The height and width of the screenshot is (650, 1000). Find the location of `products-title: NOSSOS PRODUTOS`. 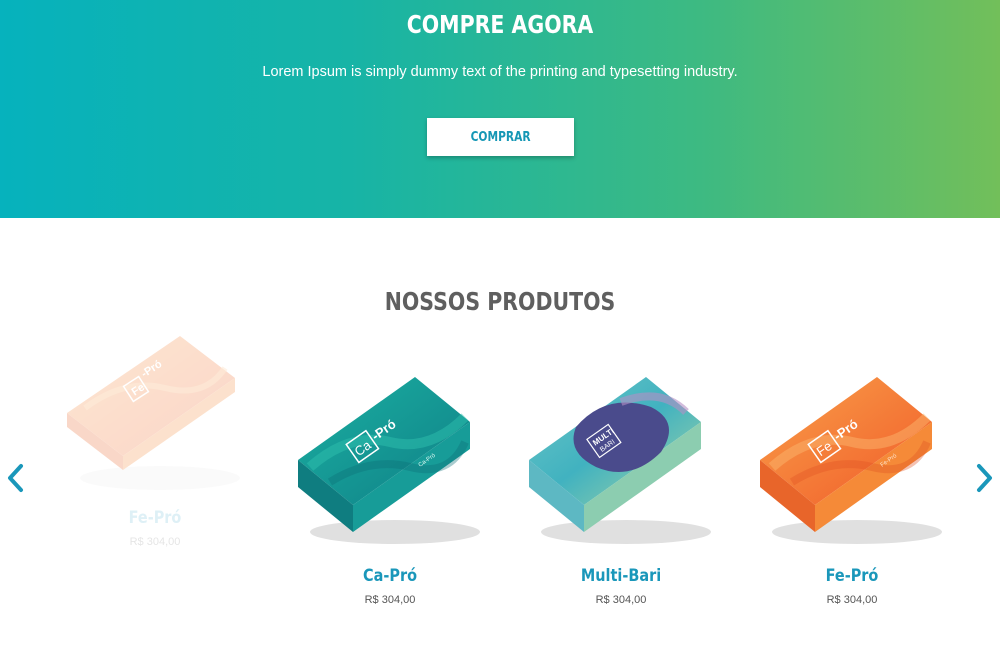

products-title: NOSSOS PRODUTOS is located at coordinates (500, 301).